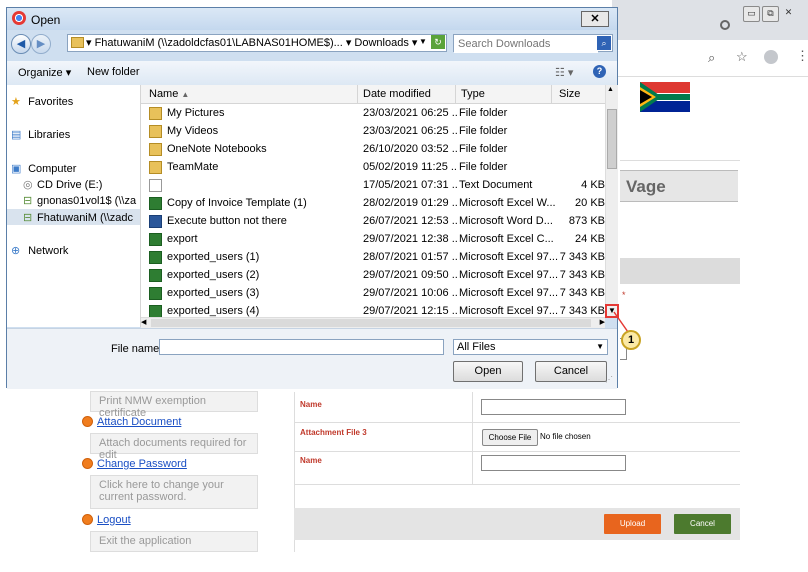  I want to click on page-heading: Vage, so click(679, 186).